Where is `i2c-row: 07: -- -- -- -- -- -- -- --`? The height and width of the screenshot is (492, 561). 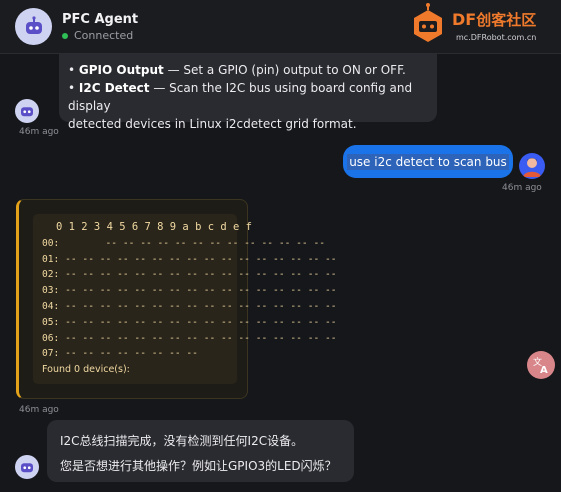
i2c-row: 07: -- -- -- -- -- -- -- -- is located at coordinates (120, 354).